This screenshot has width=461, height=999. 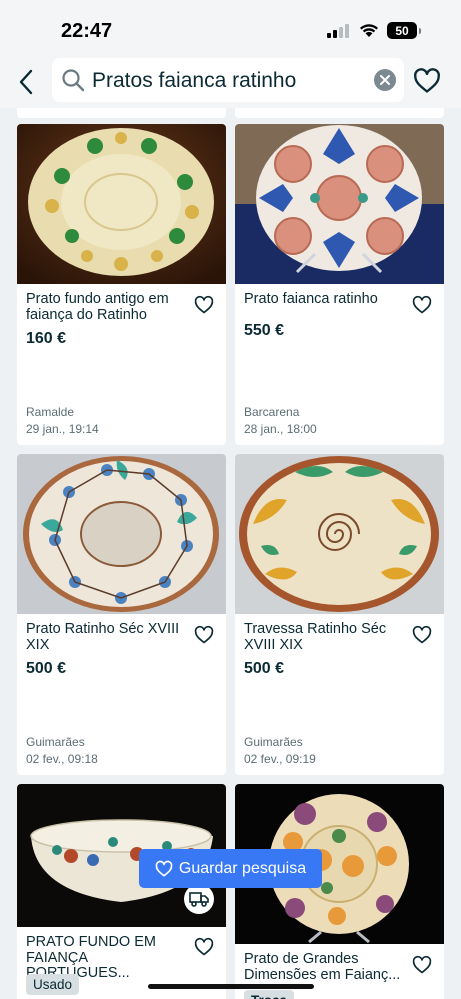 What do you see at coordinates (50, 412) in the screenshot?
I see `listing-location: Ramalde` at bounding box center [50, 412].